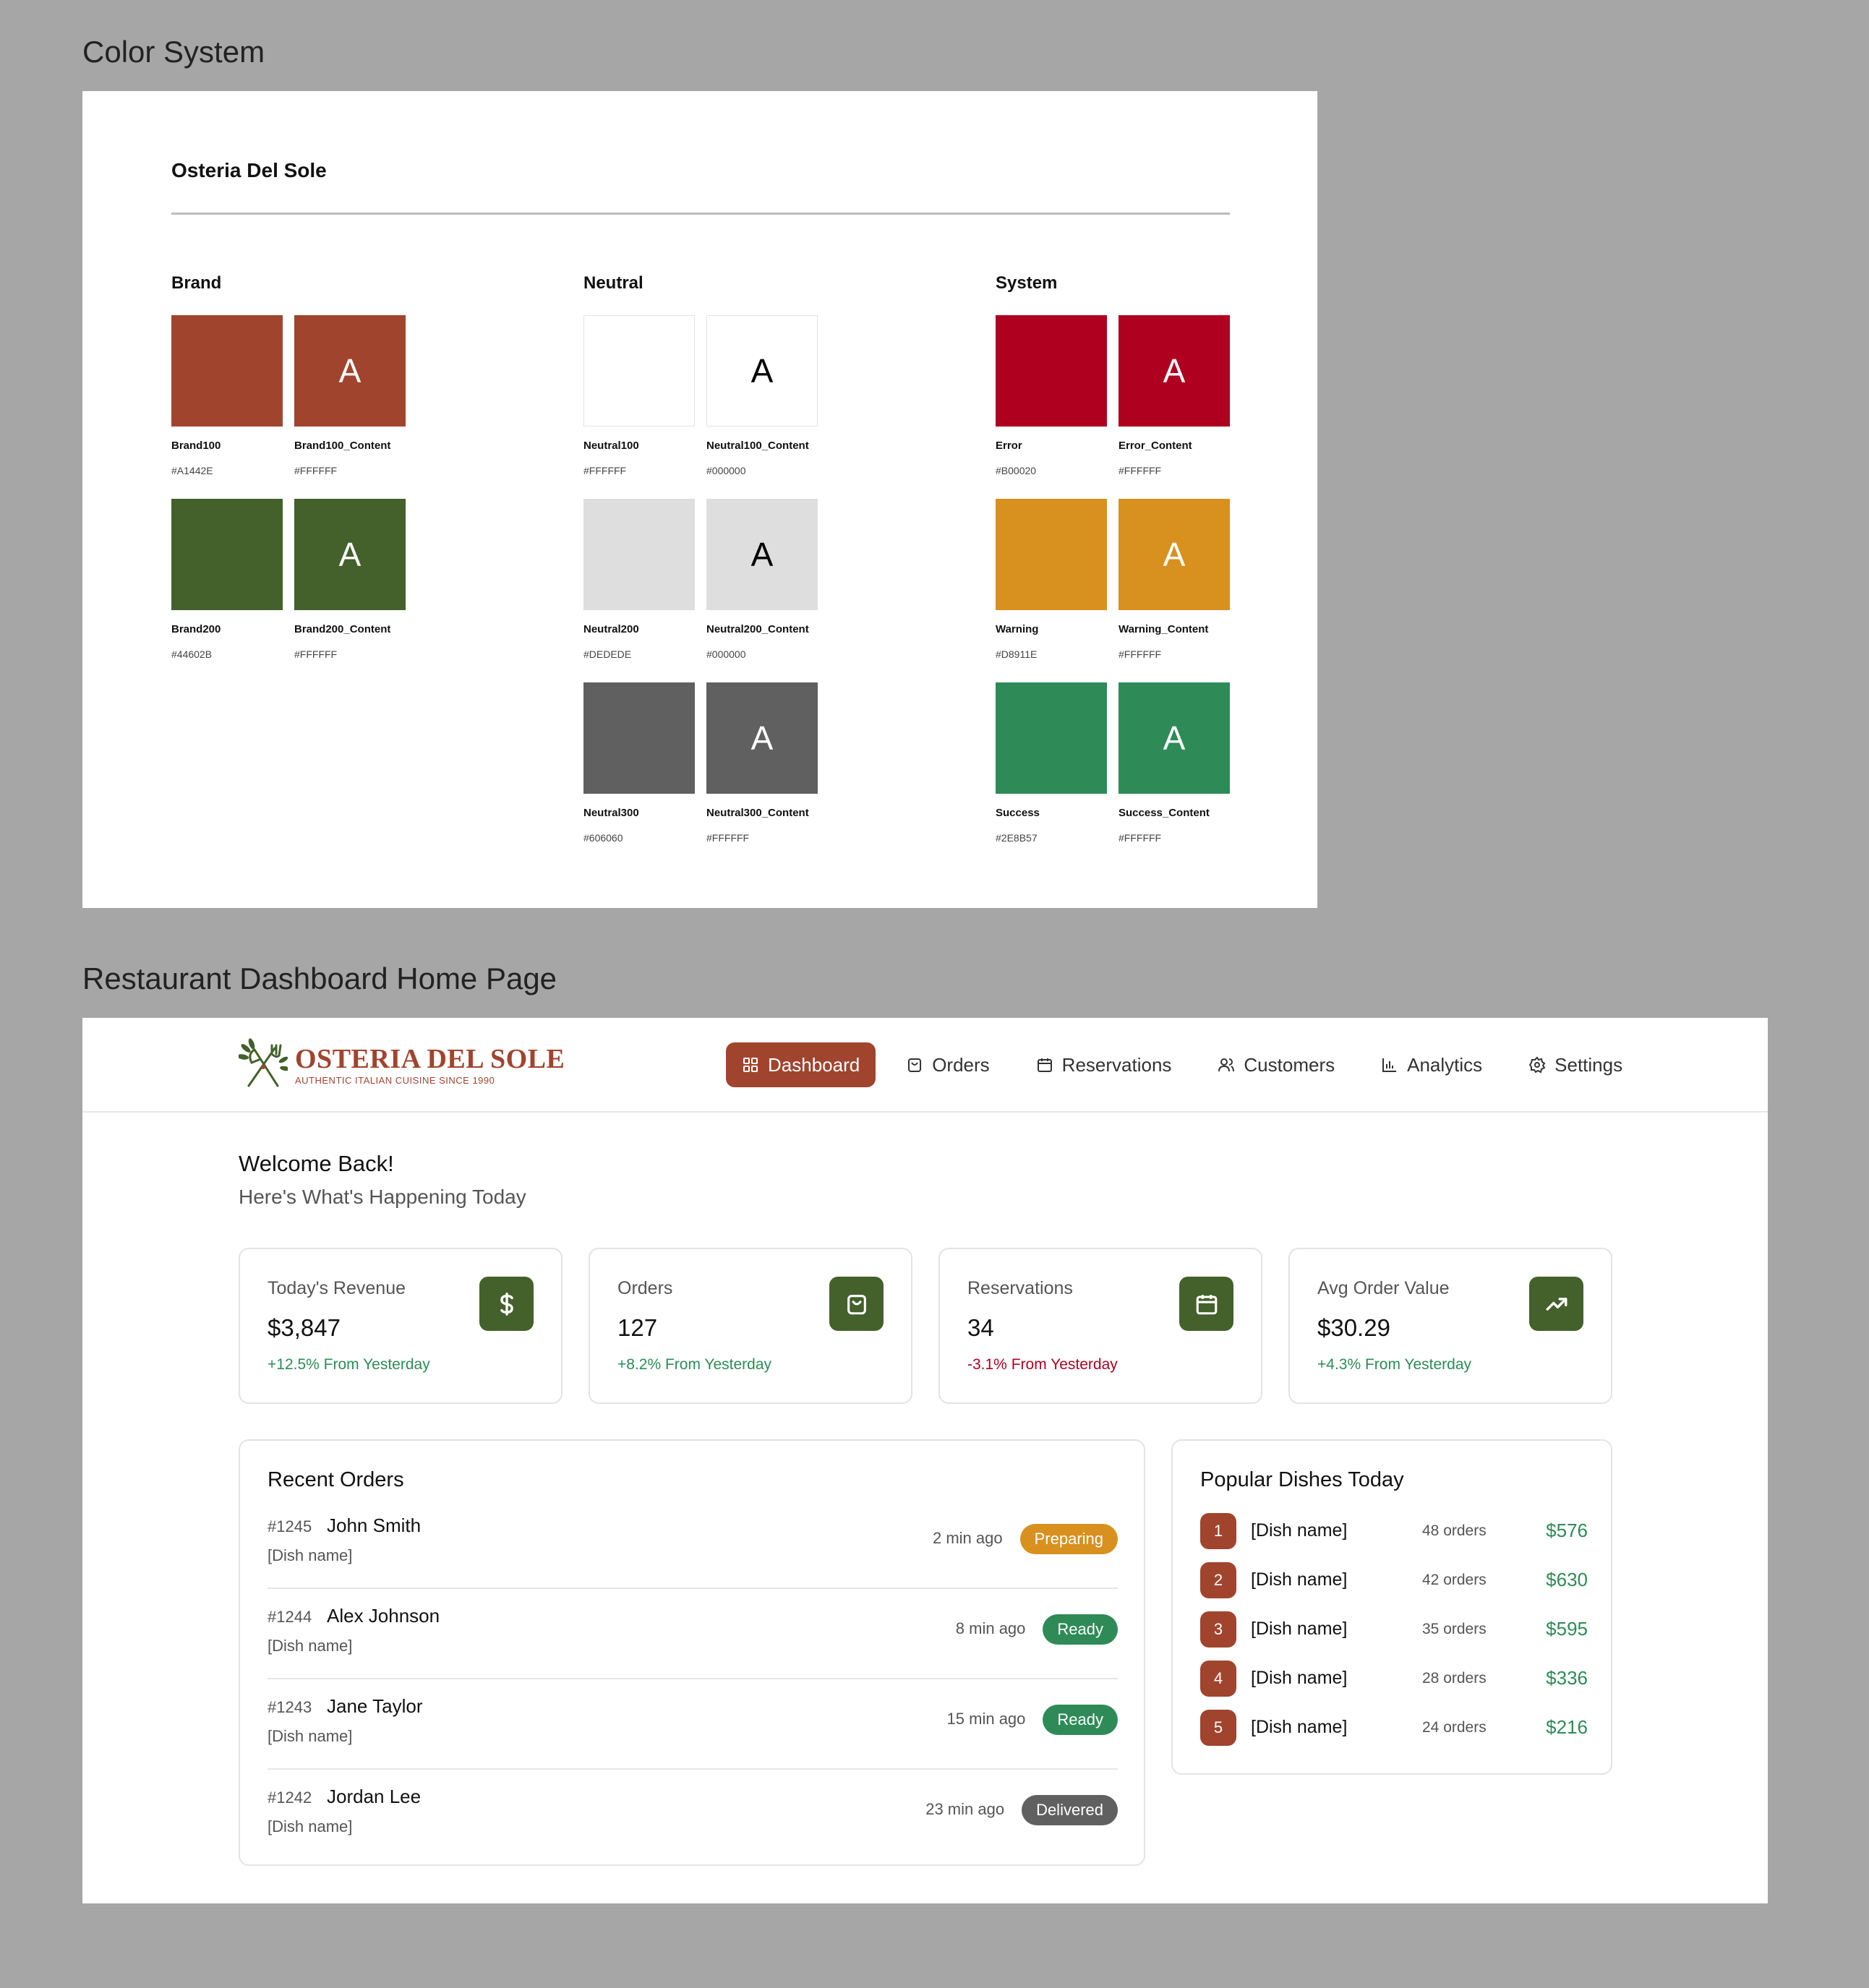 The height and width of the screenshot is (1988, 1869). Describe the element at coordinates (701, 214) in the screenshot. I see `divider` at that location.